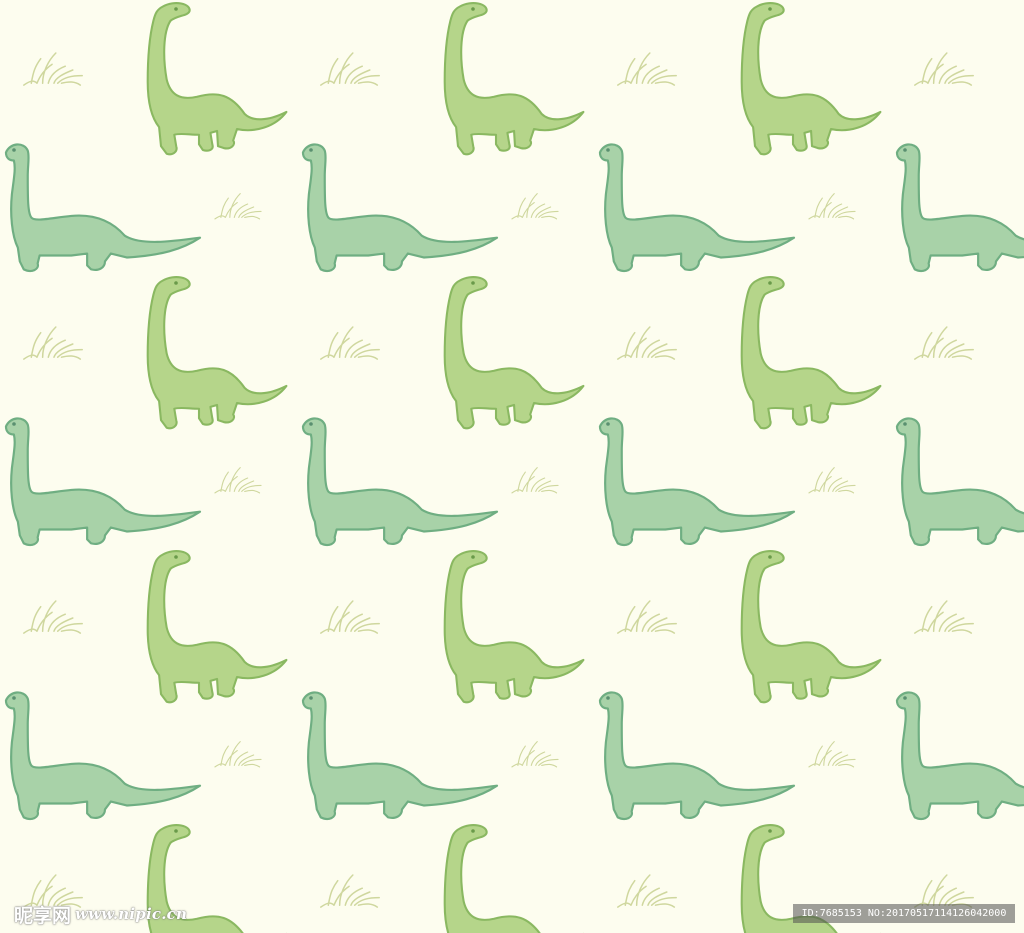  Describe the element at coordinates (43, 915) in the screenshot. I see `watermark-site-name: 昵享网` at that location.